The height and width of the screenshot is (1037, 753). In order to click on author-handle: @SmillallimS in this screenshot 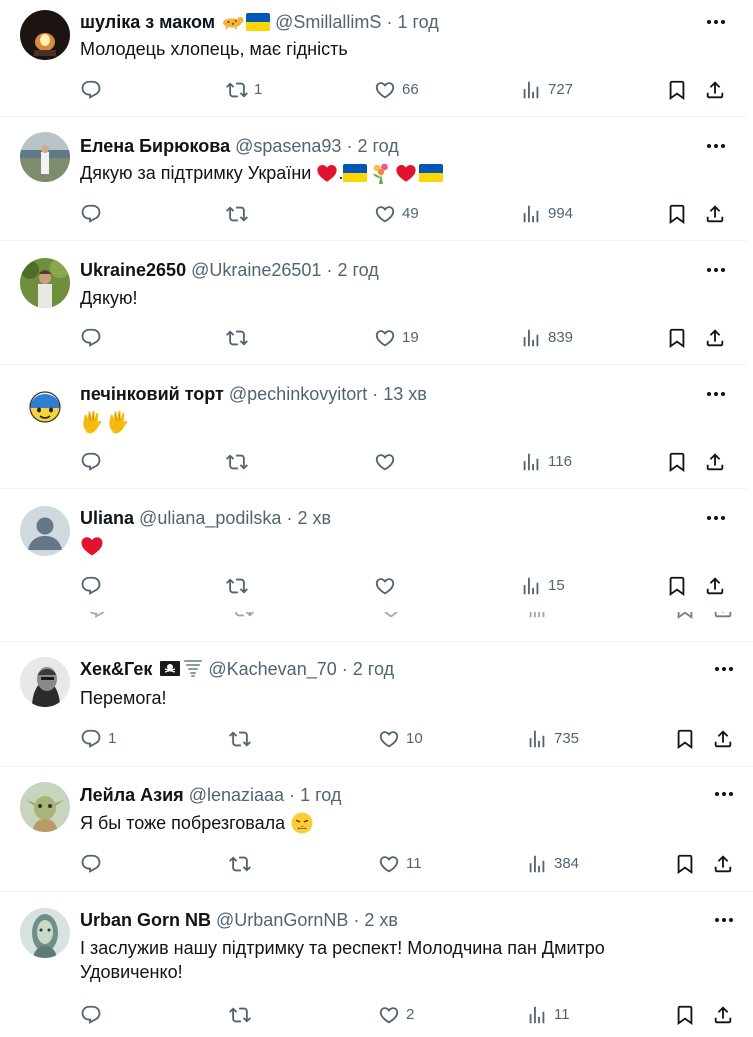, I will do `click(328, 22)`.